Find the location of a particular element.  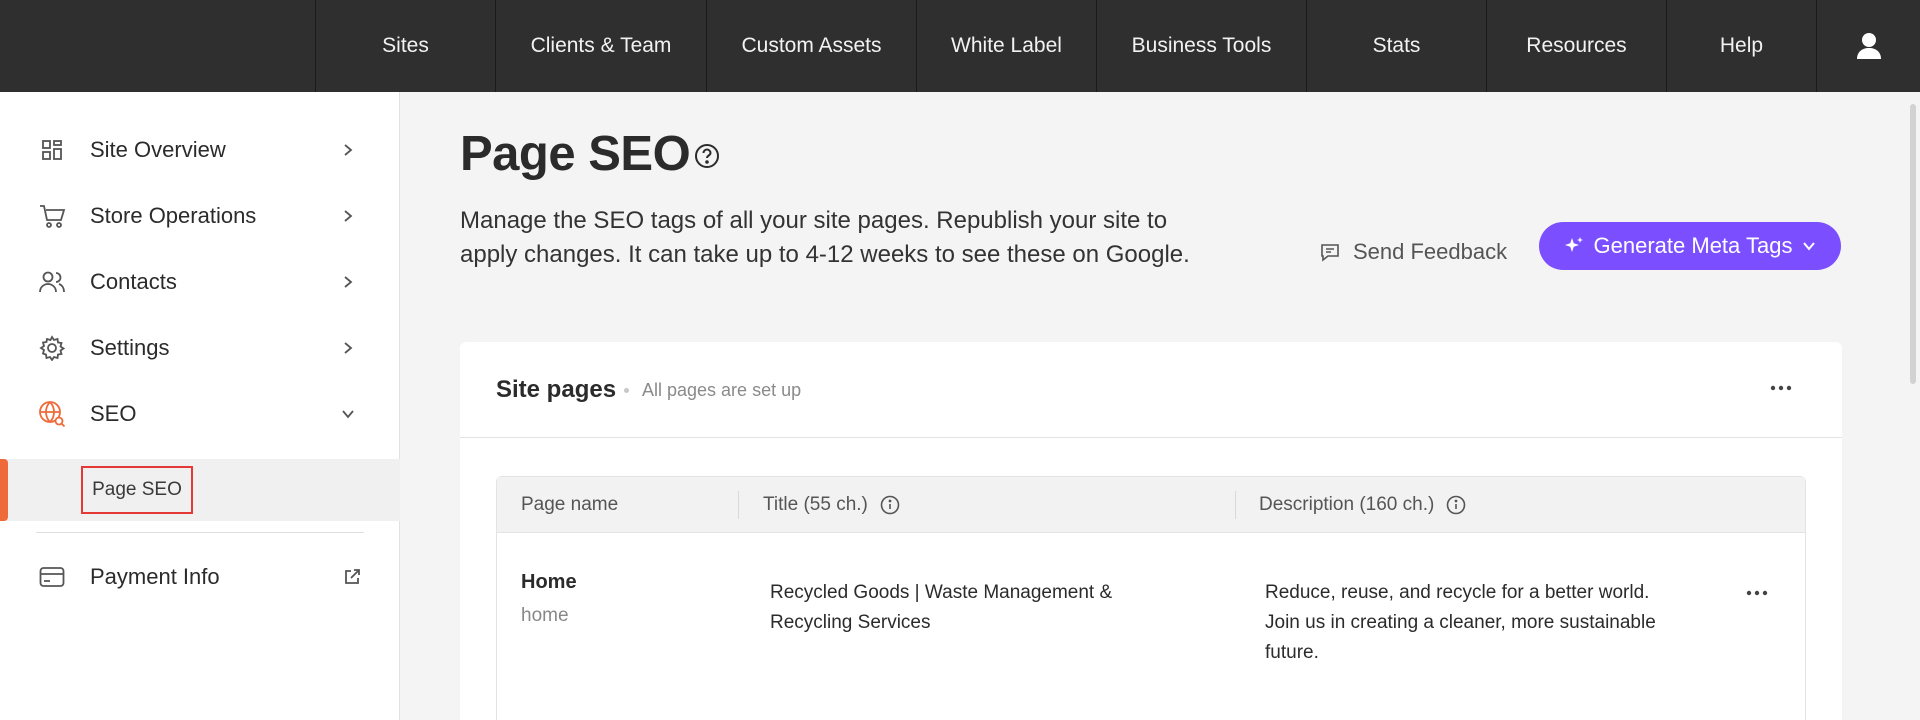

sidebar-item-contacts: Contacts is located at coordinates (200, 282).